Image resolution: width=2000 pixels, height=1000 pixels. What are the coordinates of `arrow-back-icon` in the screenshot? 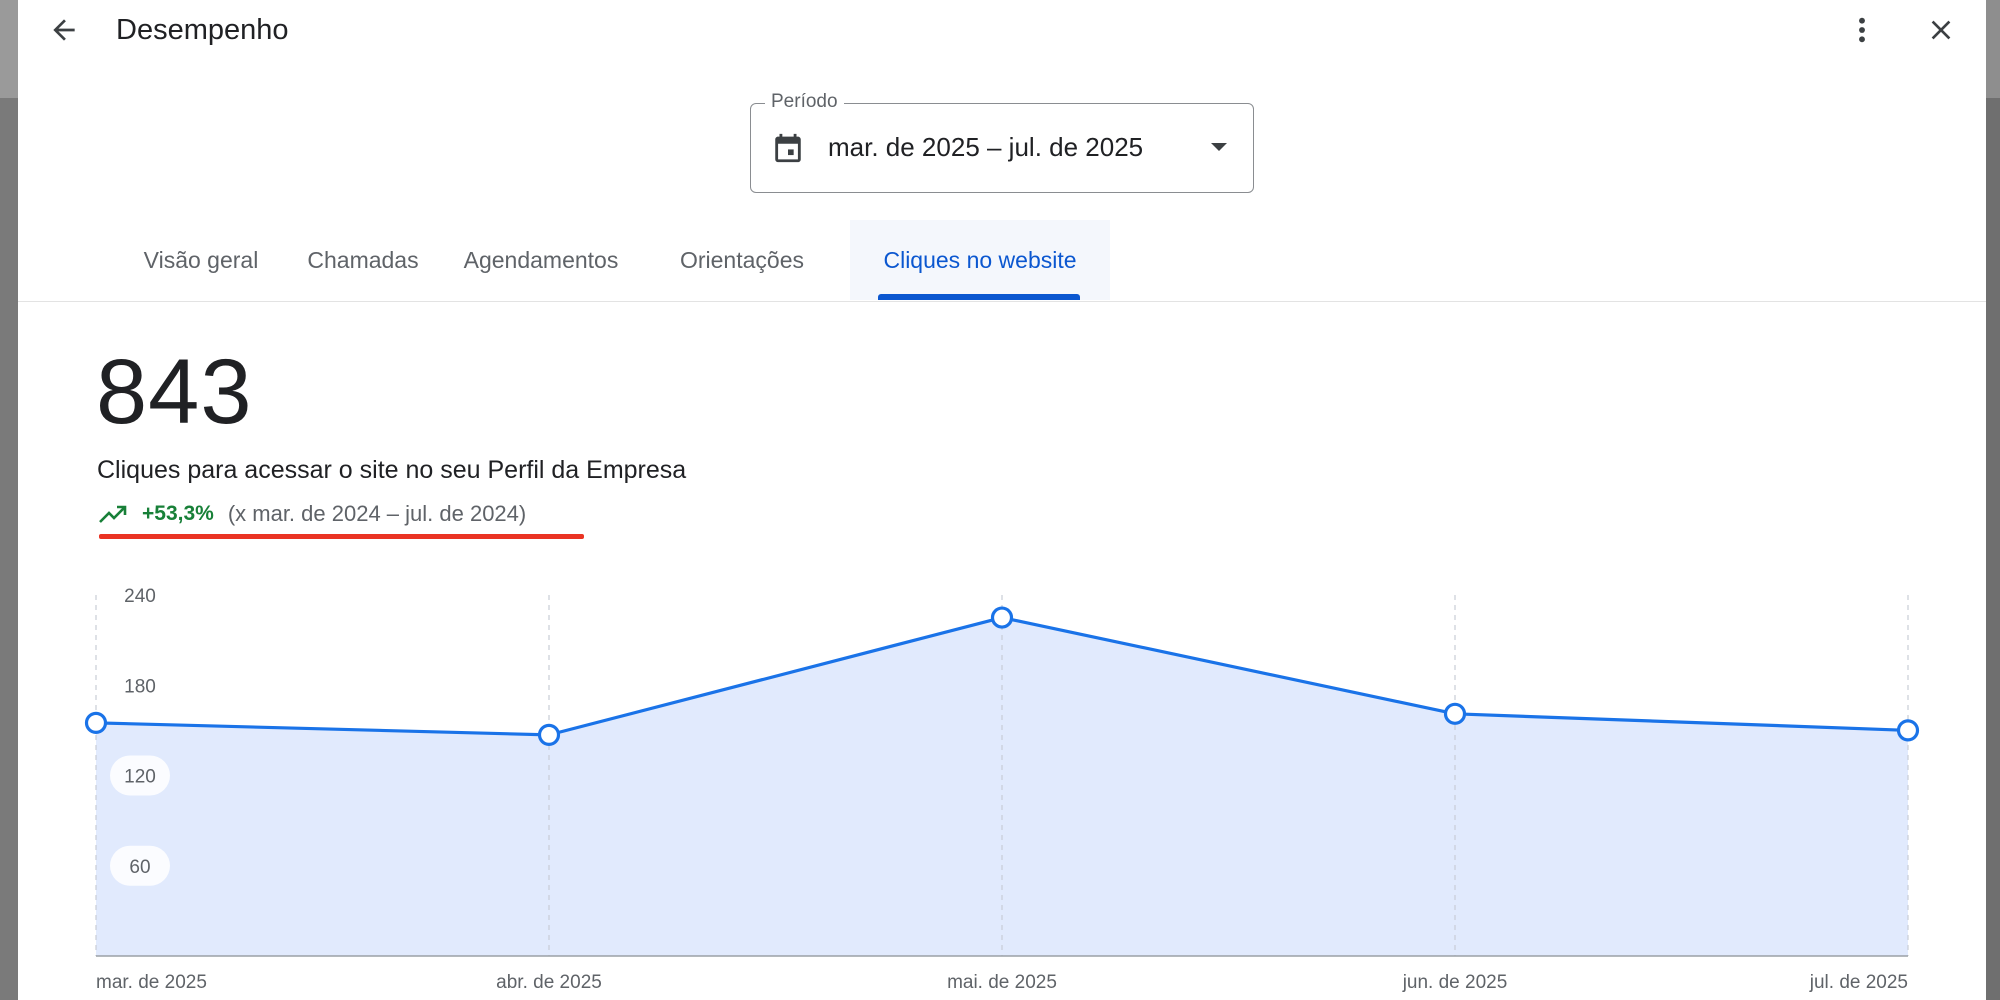 It's located at (64, 30).